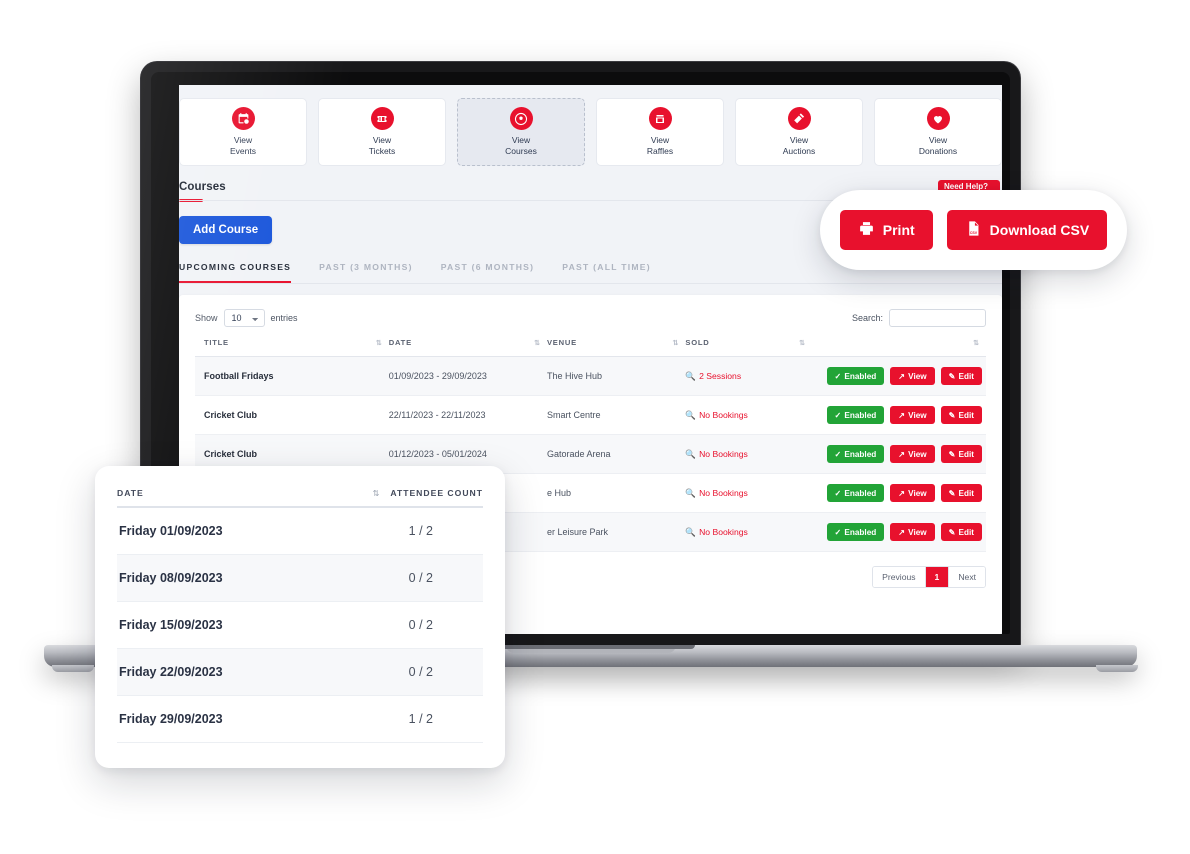 Image resolution: width=1190 pixels, height=854 pixels. Describe the element at coordinates (590, 318) in the screenshot. I see `table-controls: Show 10 25 50 100 entries Search` at that location.